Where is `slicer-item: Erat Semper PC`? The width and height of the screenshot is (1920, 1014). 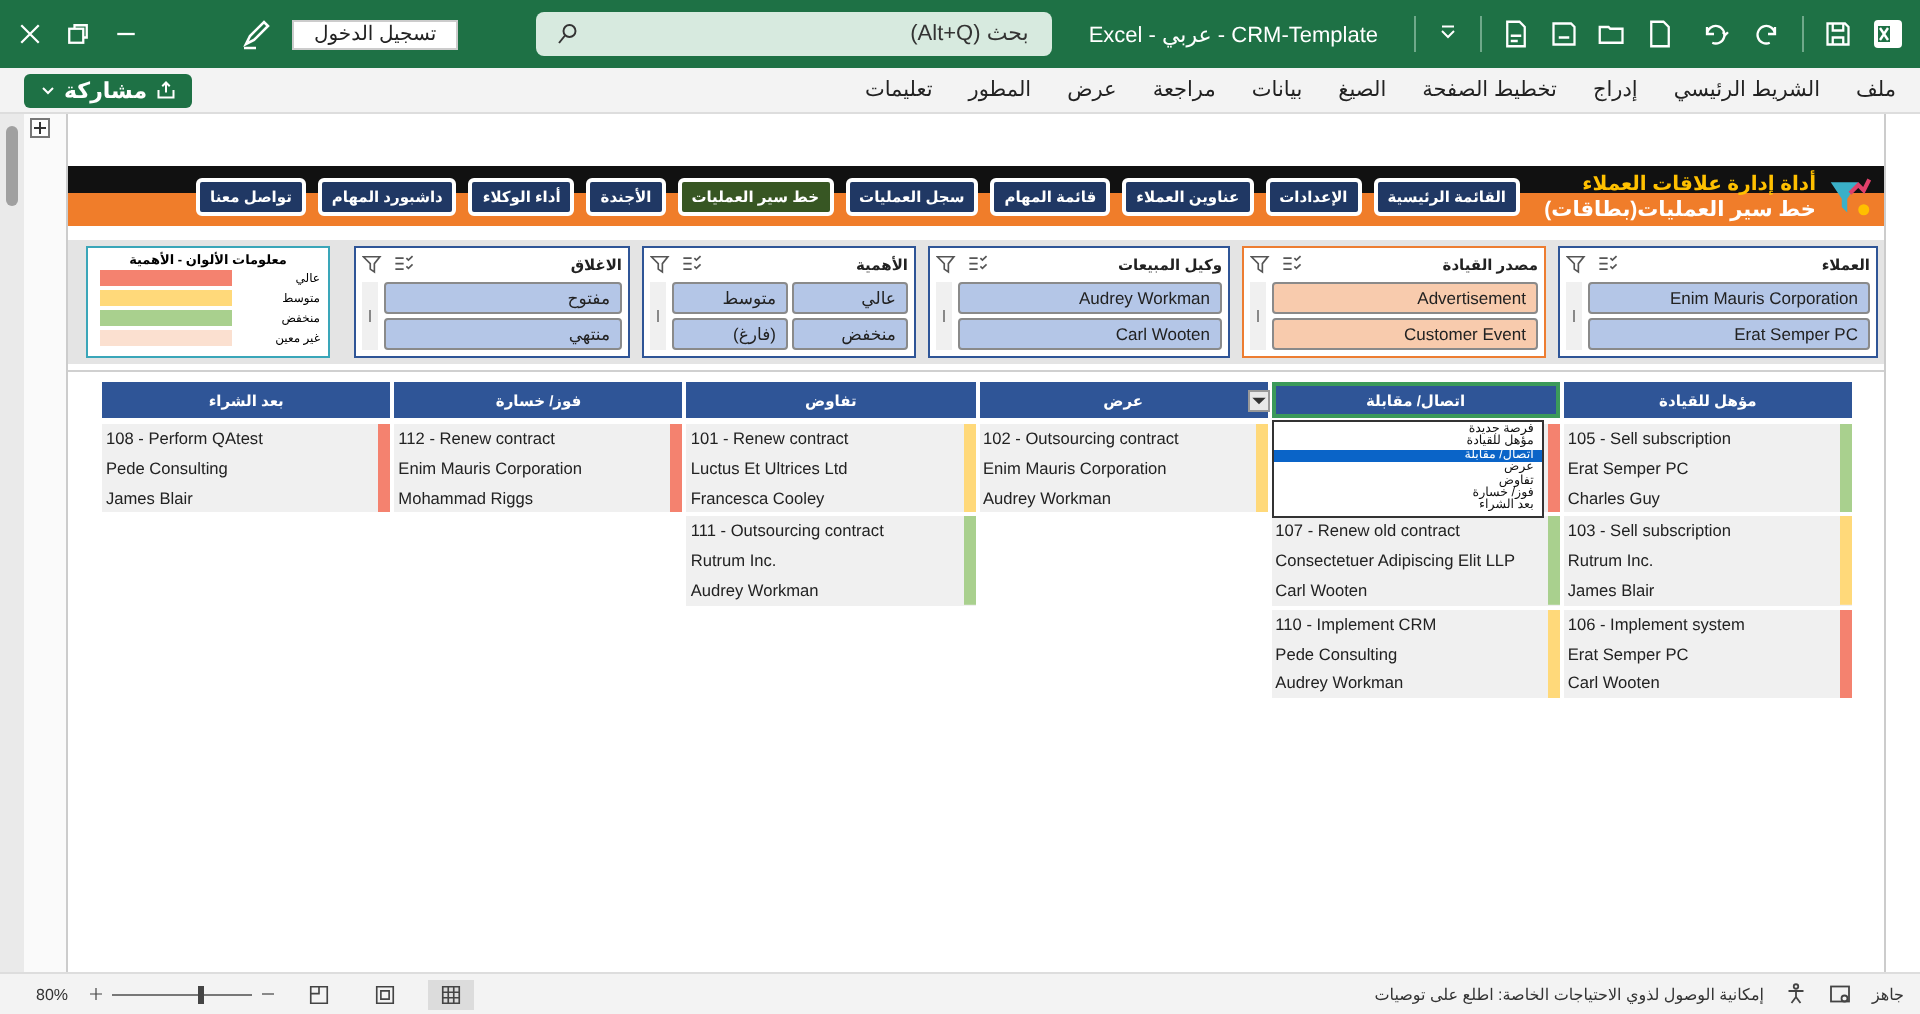
slicer-item: Erat Semper PC is located at coordinates (1729, 334).